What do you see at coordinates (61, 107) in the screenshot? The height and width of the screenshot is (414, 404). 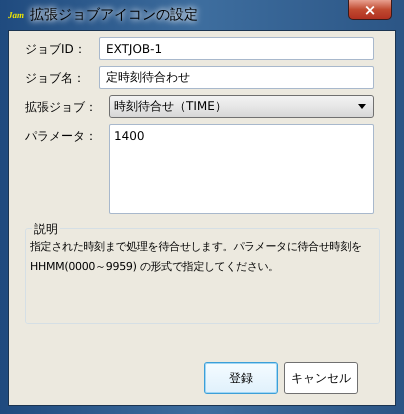 I see `field-label: 拡張ジョブ：` at bounding box center [61, 107].